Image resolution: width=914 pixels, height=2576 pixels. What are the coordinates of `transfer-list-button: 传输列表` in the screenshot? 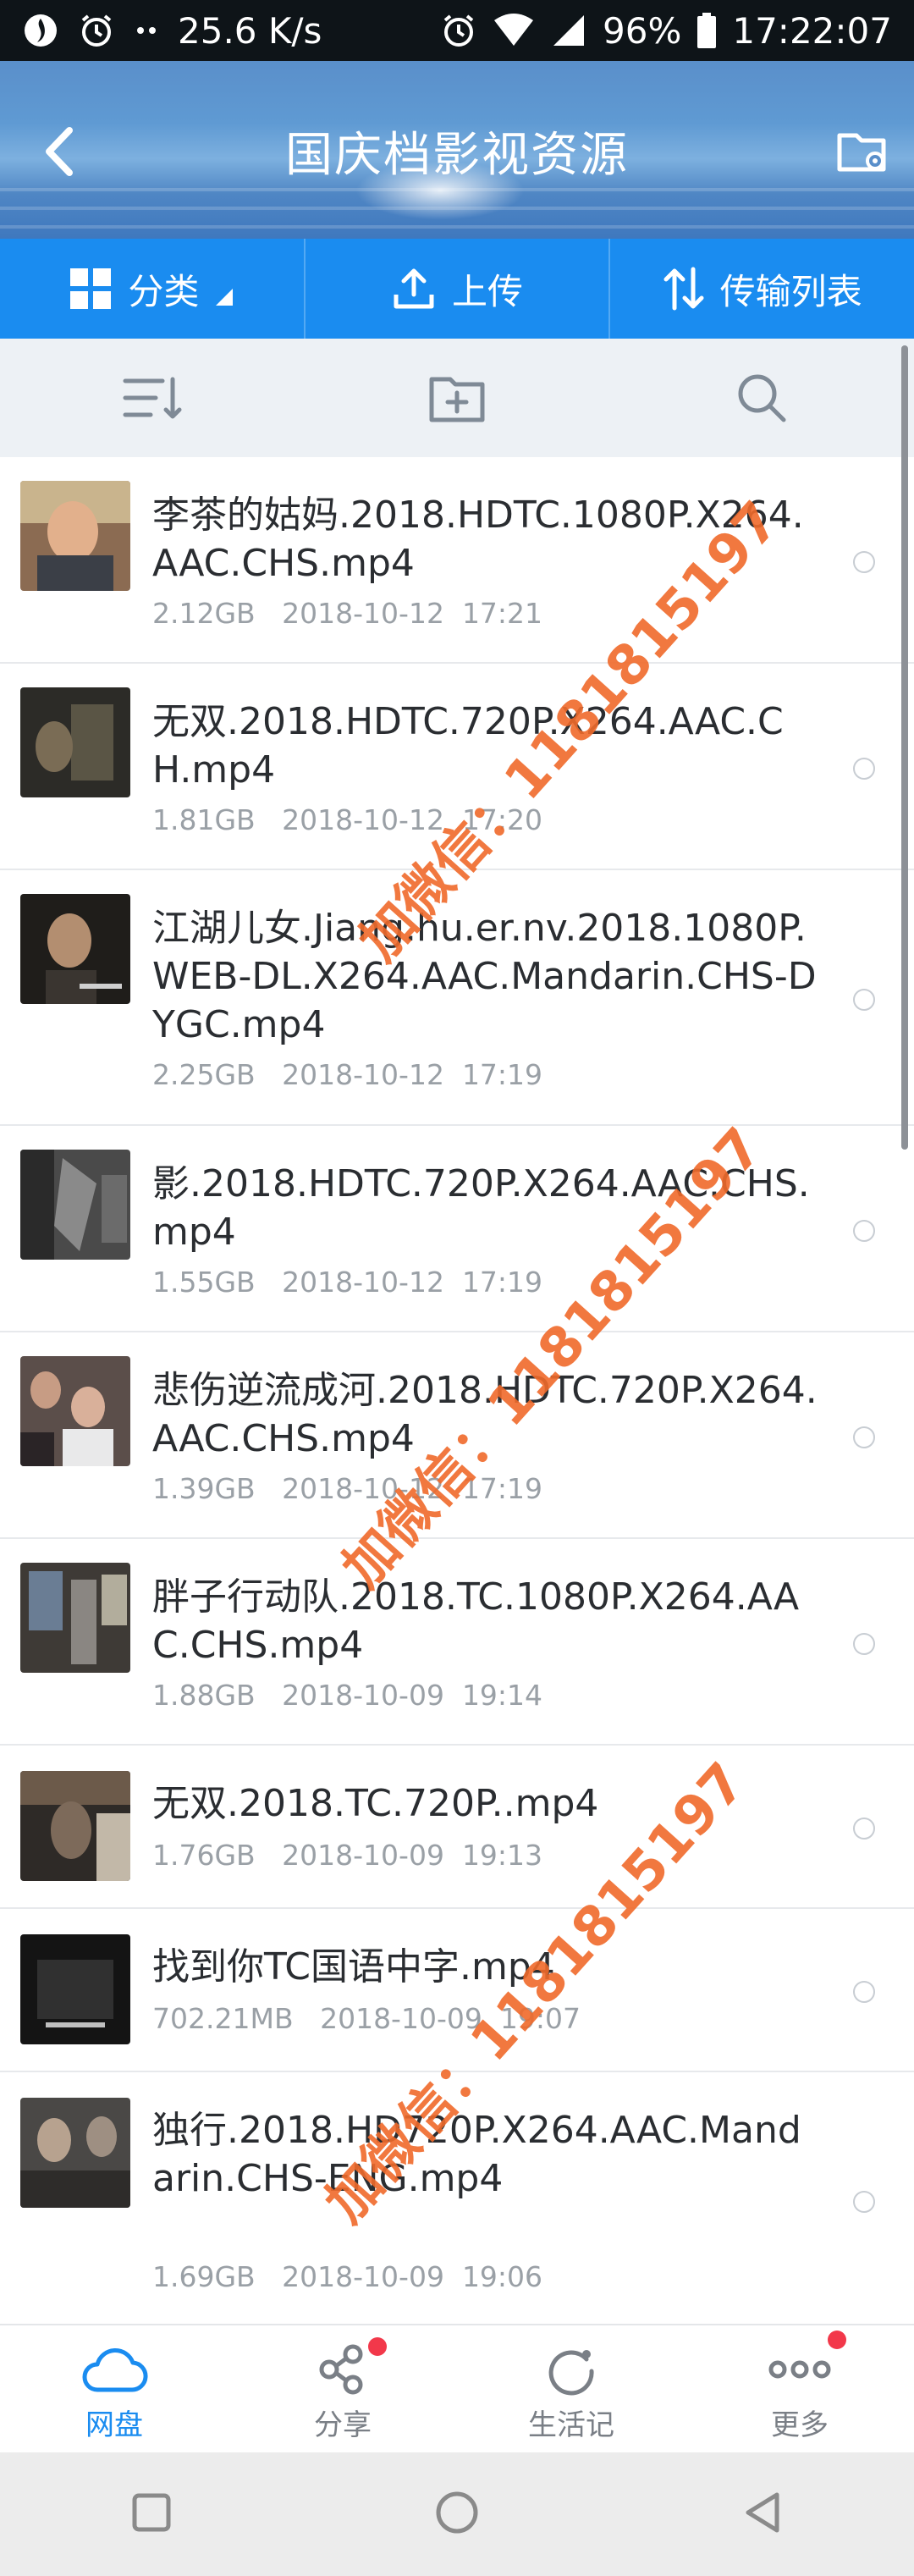 It's located at (762, 289).